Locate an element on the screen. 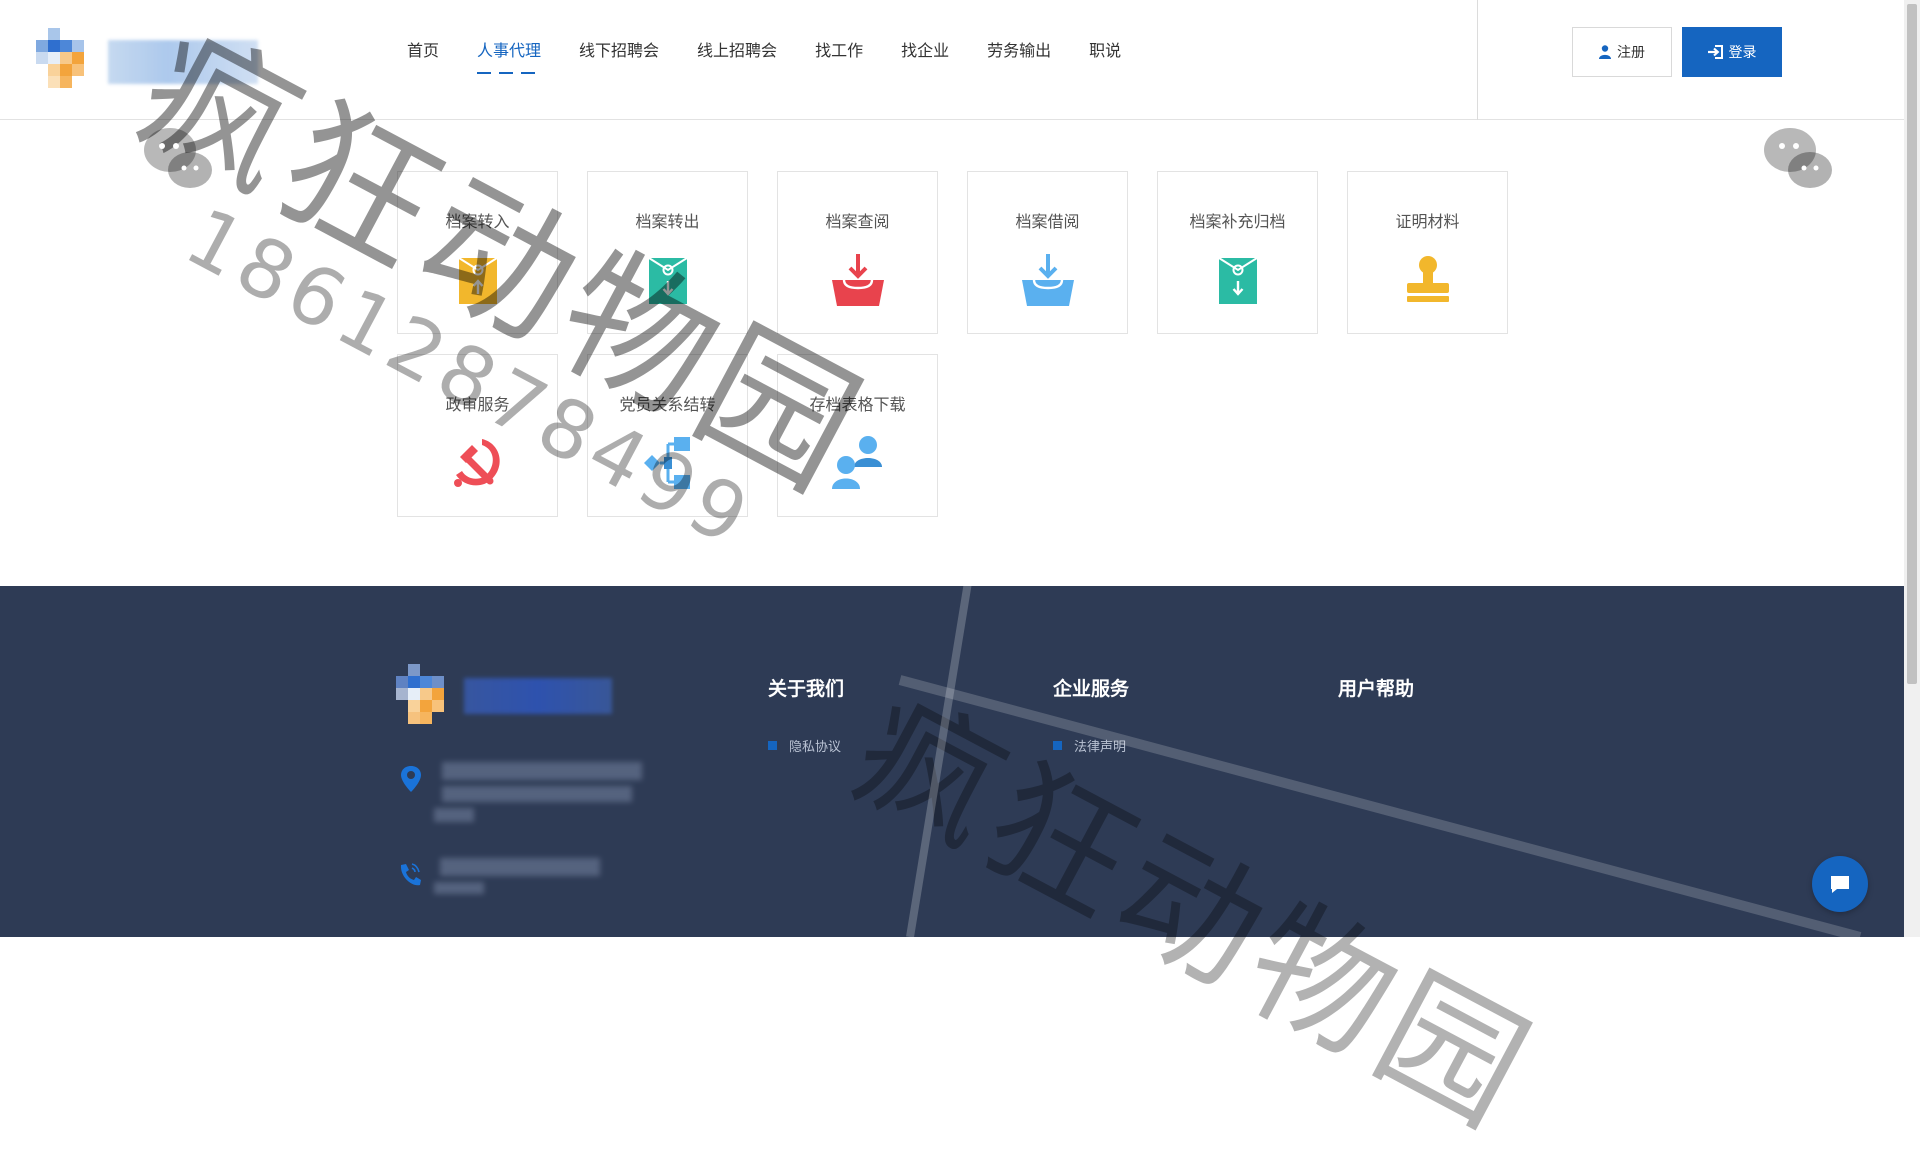 This screenshot has height=1166, width=1920. location-pin-icon is located at coordinates (411, 779).